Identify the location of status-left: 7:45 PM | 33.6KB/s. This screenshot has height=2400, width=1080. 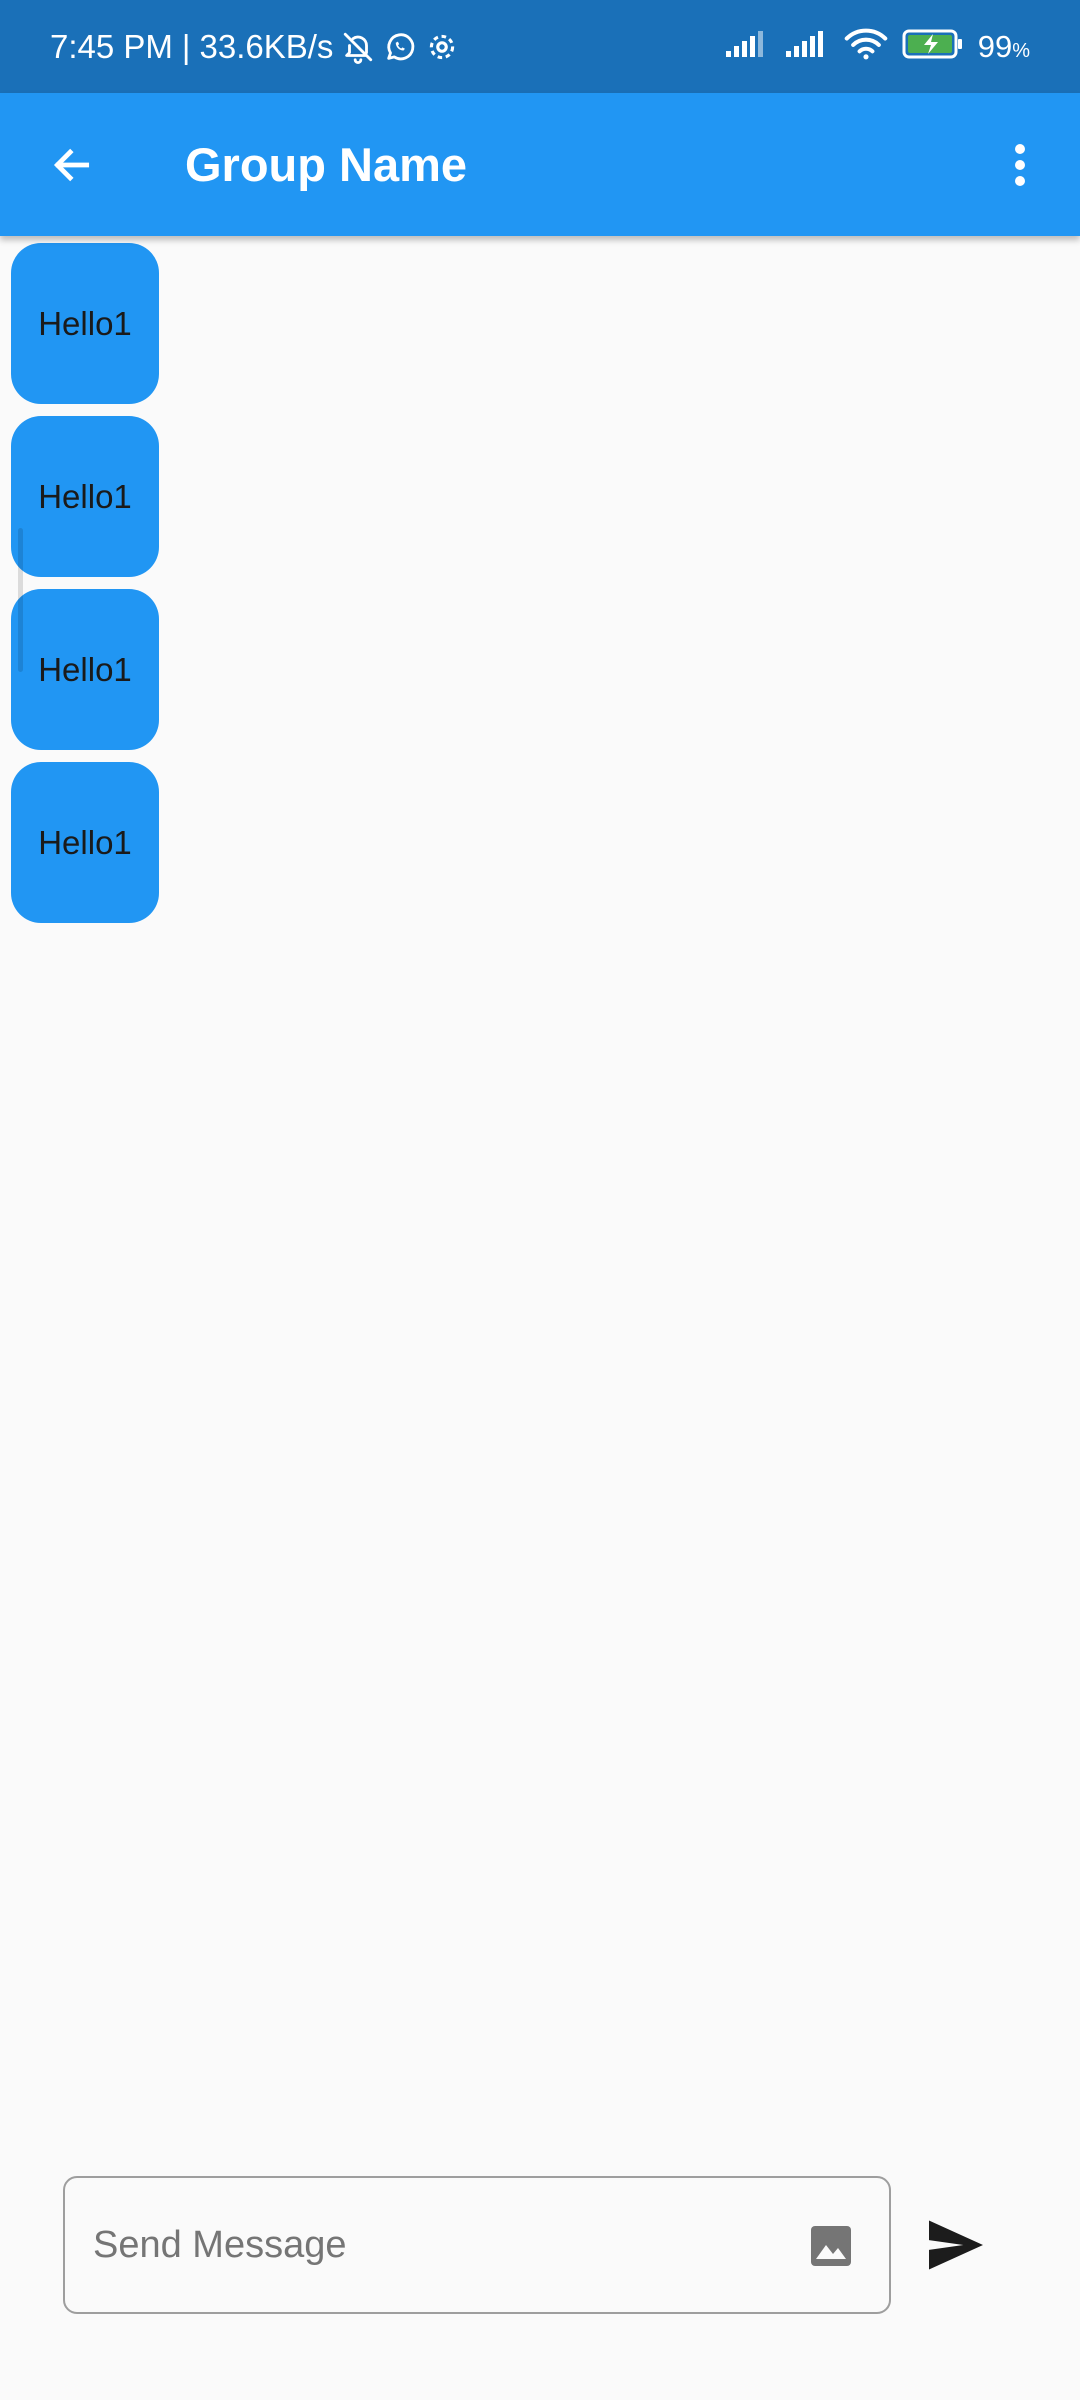
(254, 46).